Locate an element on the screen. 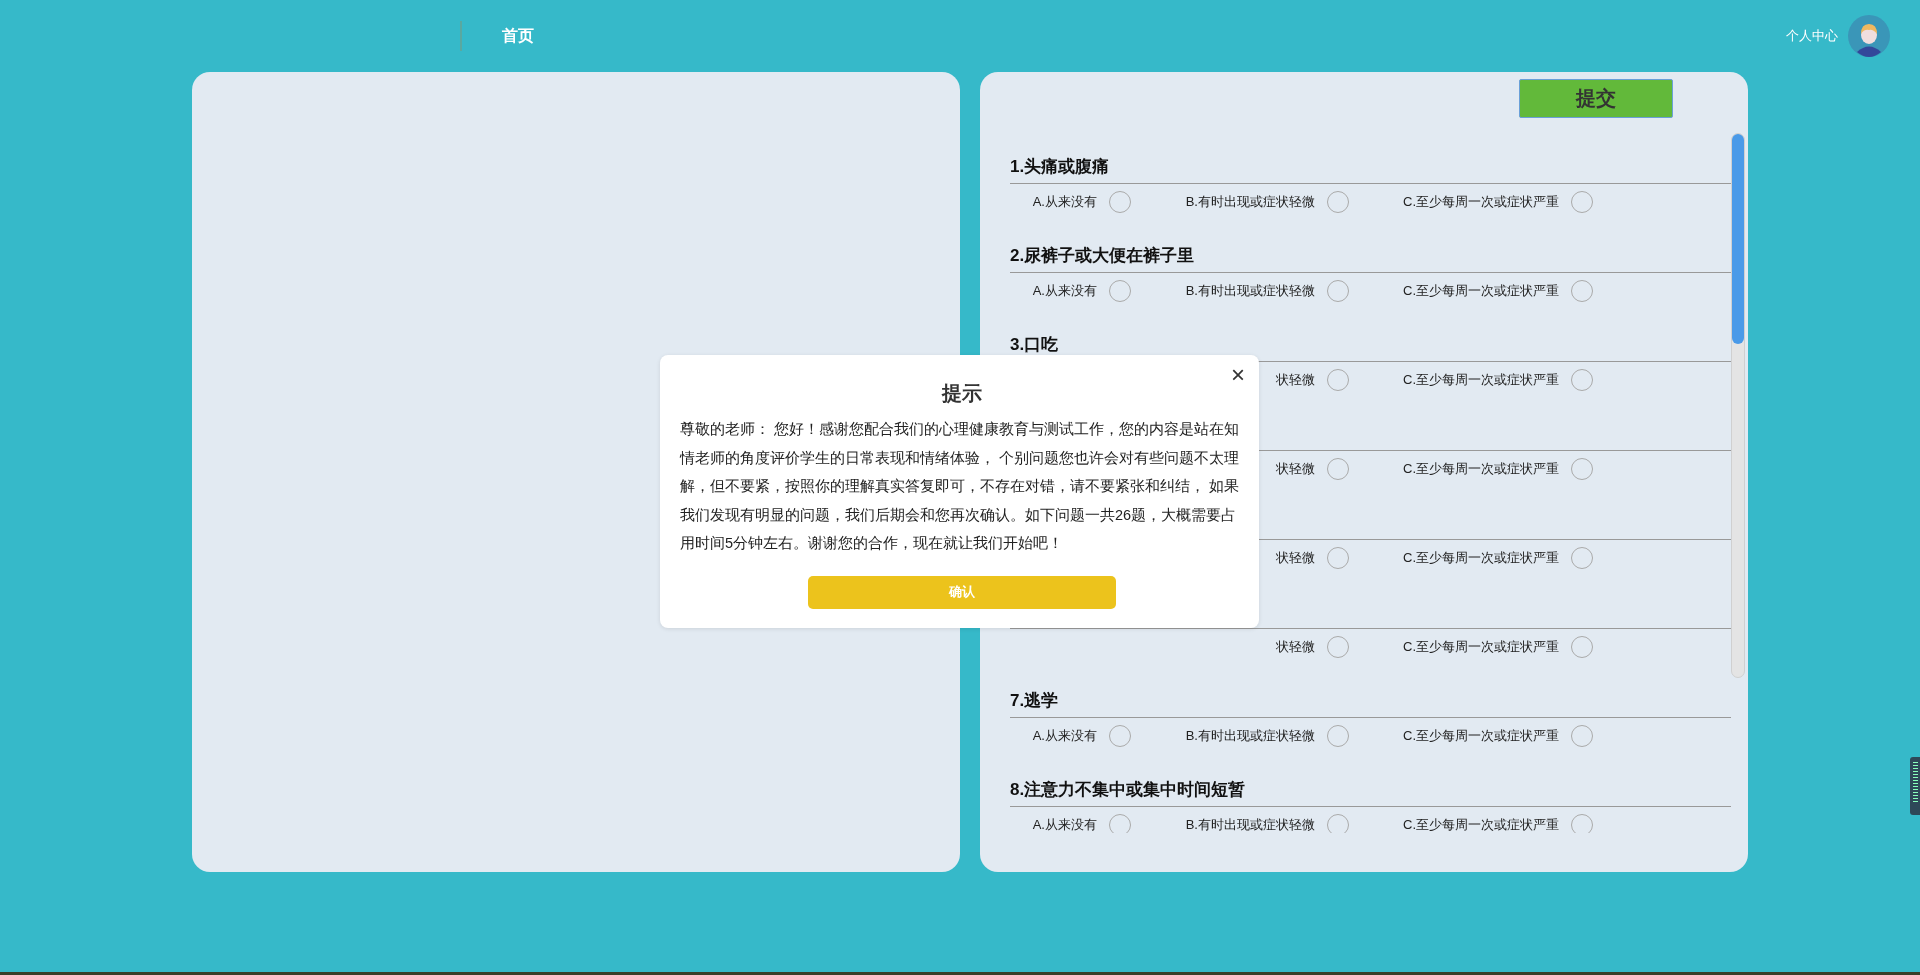 The height and width of the screenshot is (975, 1920). scrollbar is located at coordinates (1738, 405).